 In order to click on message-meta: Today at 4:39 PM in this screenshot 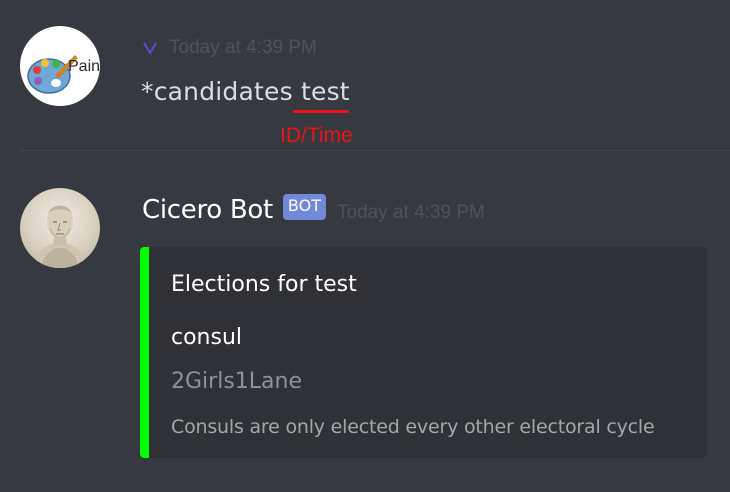, I will do `click(230, 48)`.